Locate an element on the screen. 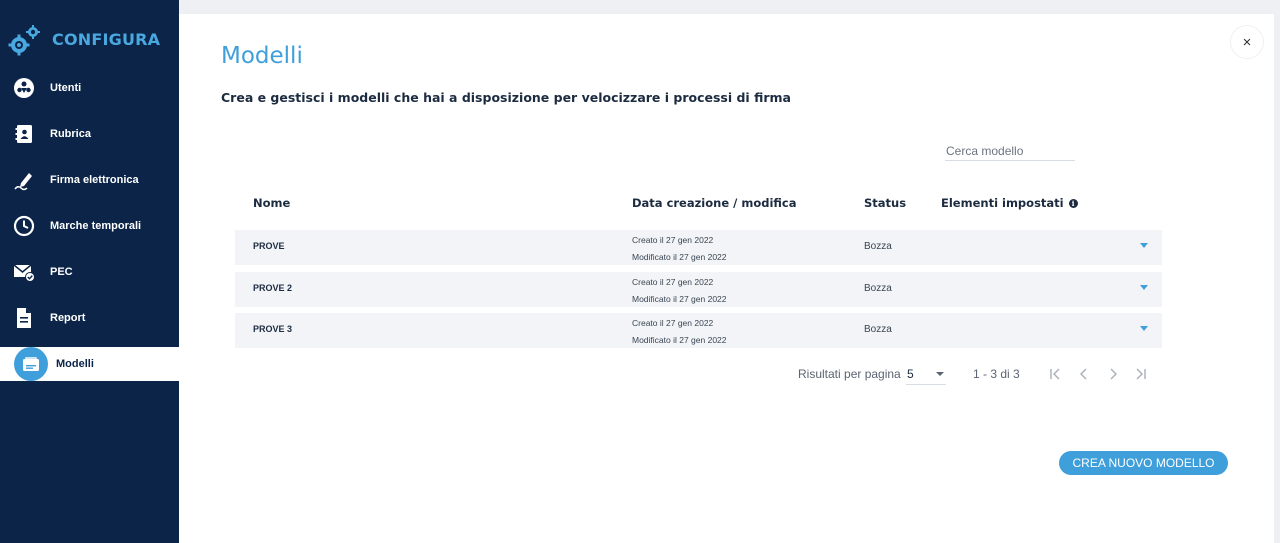 The height and width of the screenshot is (543, 1280). sidebar-item-firma-elettronica: Firma elettronica is located at coordinates (89, 180).